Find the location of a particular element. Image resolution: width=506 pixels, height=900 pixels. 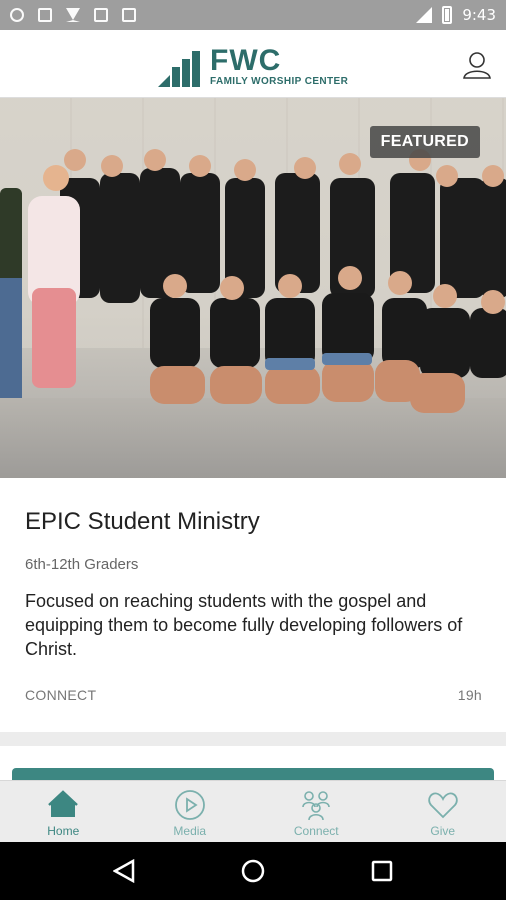

recents-icon is located at coordinates (382, 871).